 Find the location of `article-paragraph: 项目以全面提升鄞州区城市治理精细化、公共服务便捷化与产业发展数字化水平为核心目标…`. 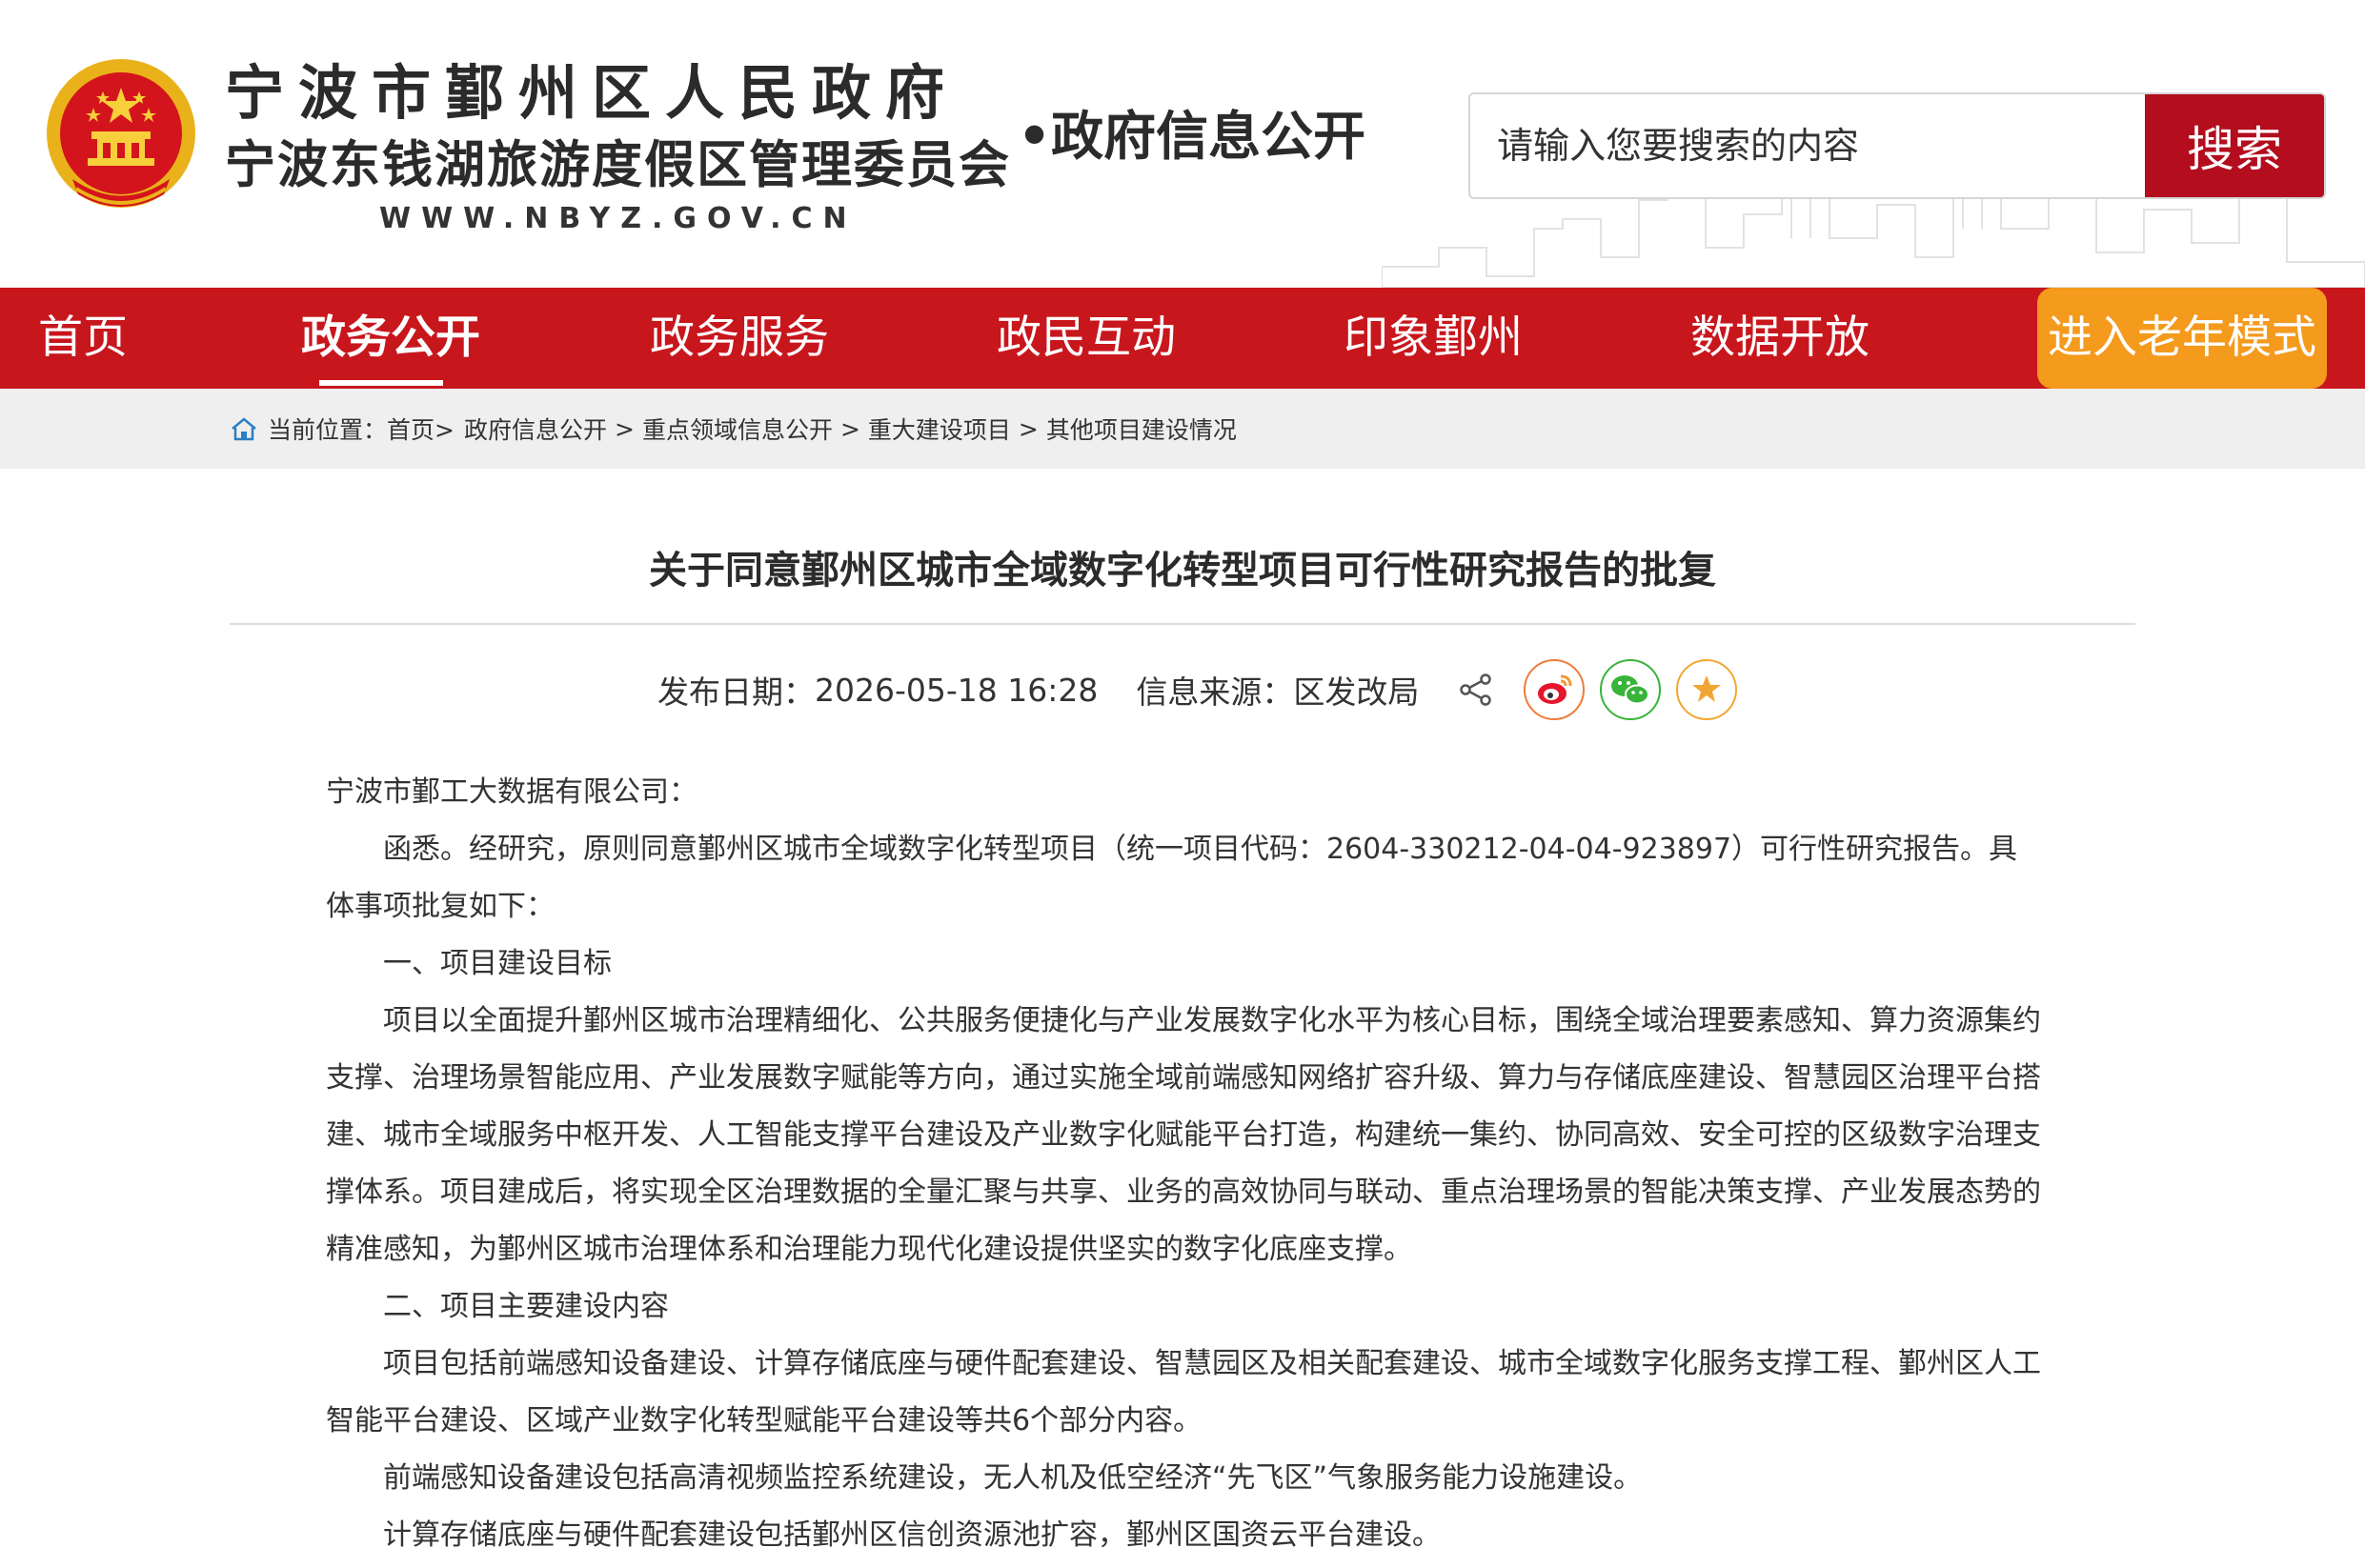

article-paragraph: 项目以全面提升鄞州区城市治理精细化、公共服务便捷化与产业发展数字化水平为核心目标… is located at coordinates (1183, 1135).